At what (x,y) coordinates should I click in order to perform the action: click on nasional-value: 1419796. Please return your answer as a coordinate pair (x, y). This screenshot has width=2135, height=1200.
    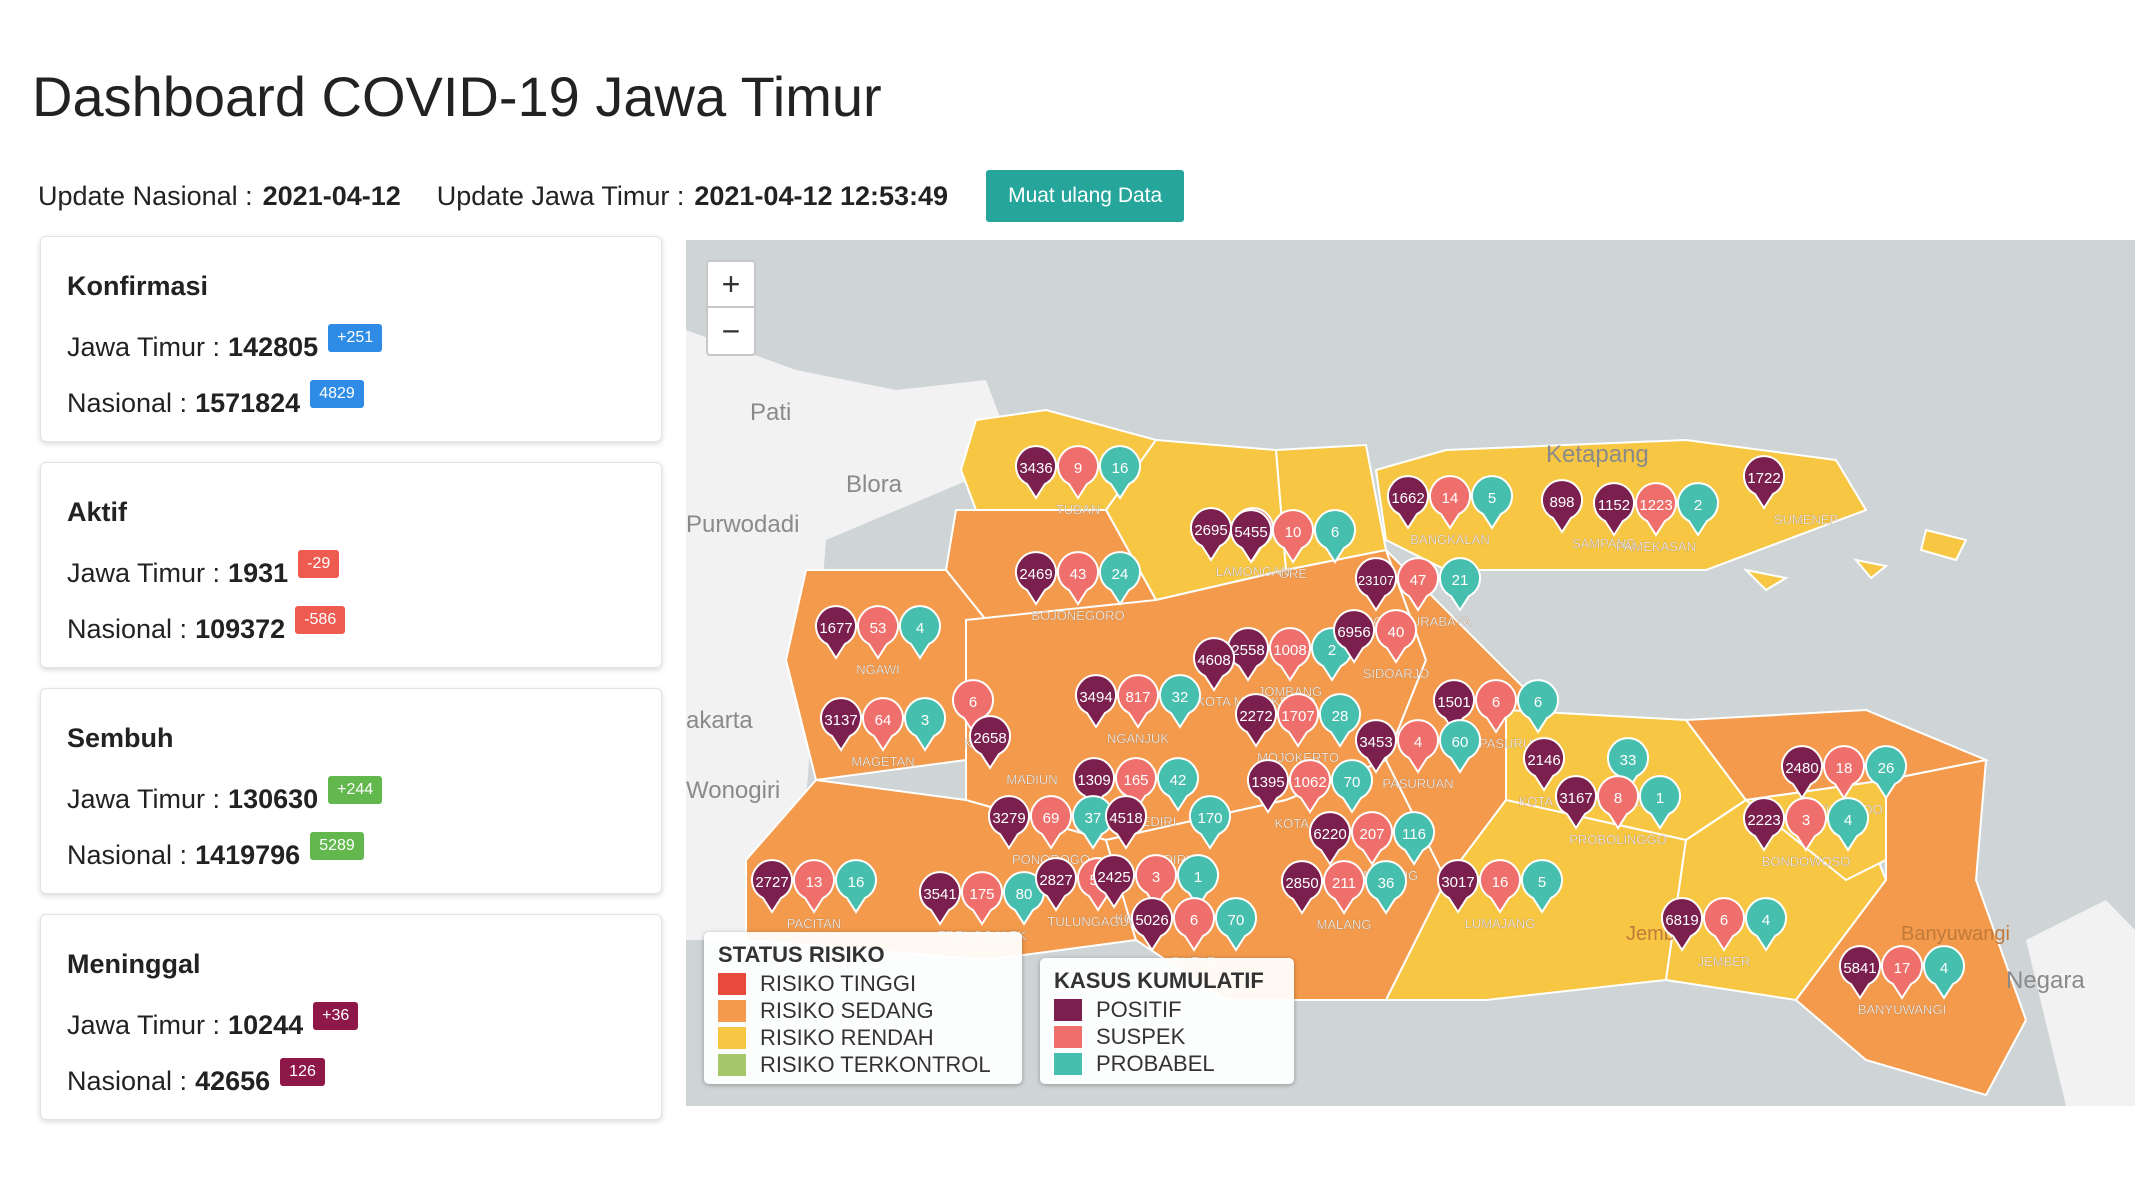
    Looking at the image, I should click on (248, 854).